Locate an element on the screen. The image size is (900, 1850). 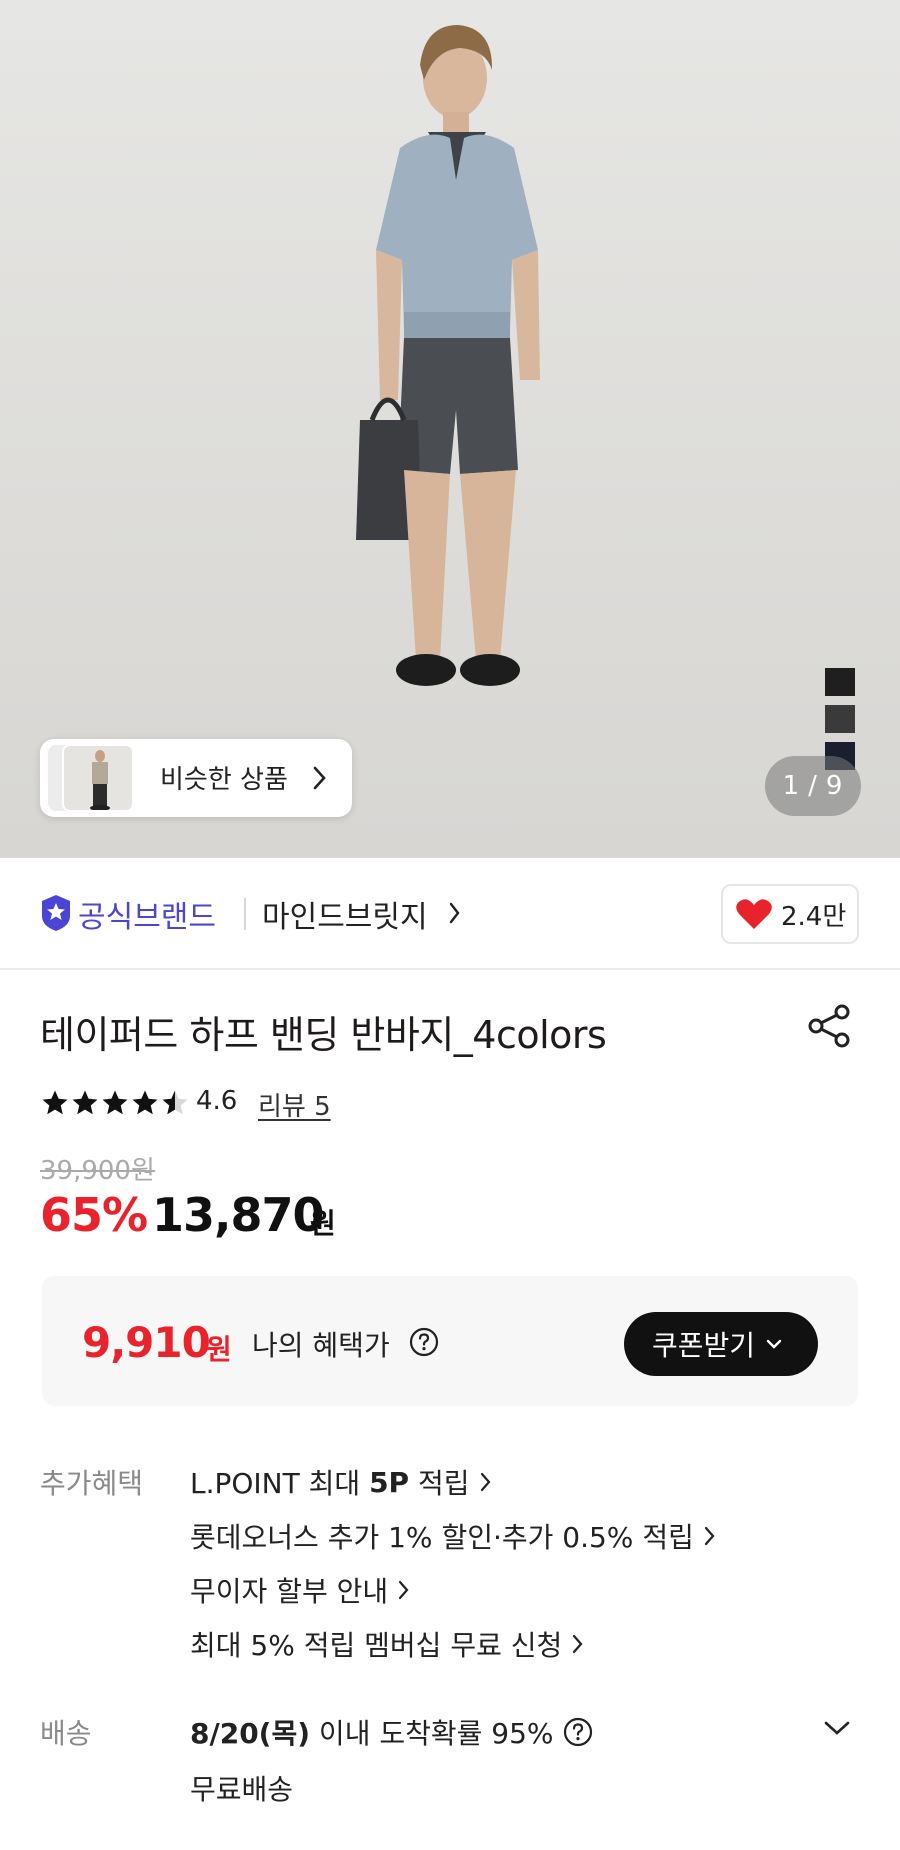
my-benefit-price-box: 9,910 원 나의 혜택가 쿠폰받기 is located at coordinates (450, 1341).